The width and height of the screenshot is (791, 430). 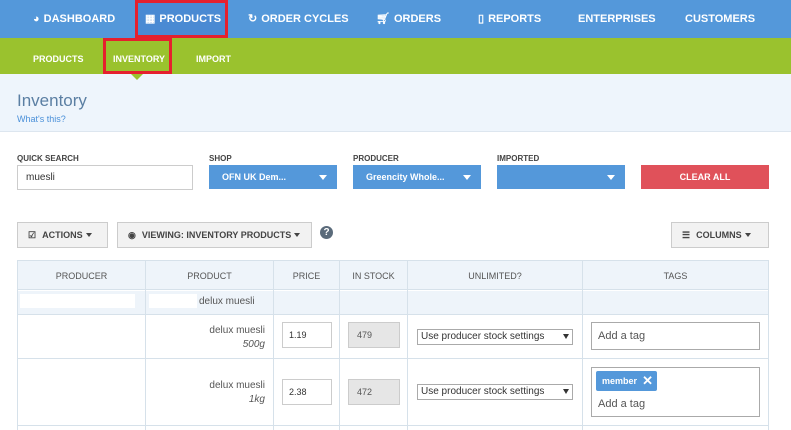 I want to click on columns-button: ☰ COLUMNS, so click(x=720, y=235).